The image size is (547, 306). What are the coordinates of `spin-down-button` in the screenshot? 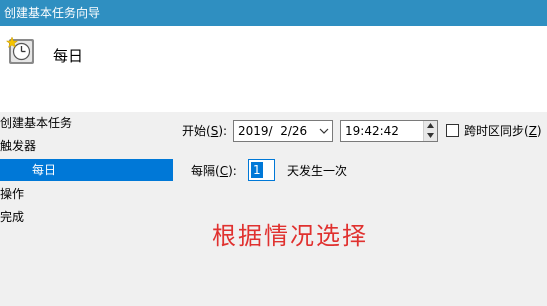 It's located at (430, 136).